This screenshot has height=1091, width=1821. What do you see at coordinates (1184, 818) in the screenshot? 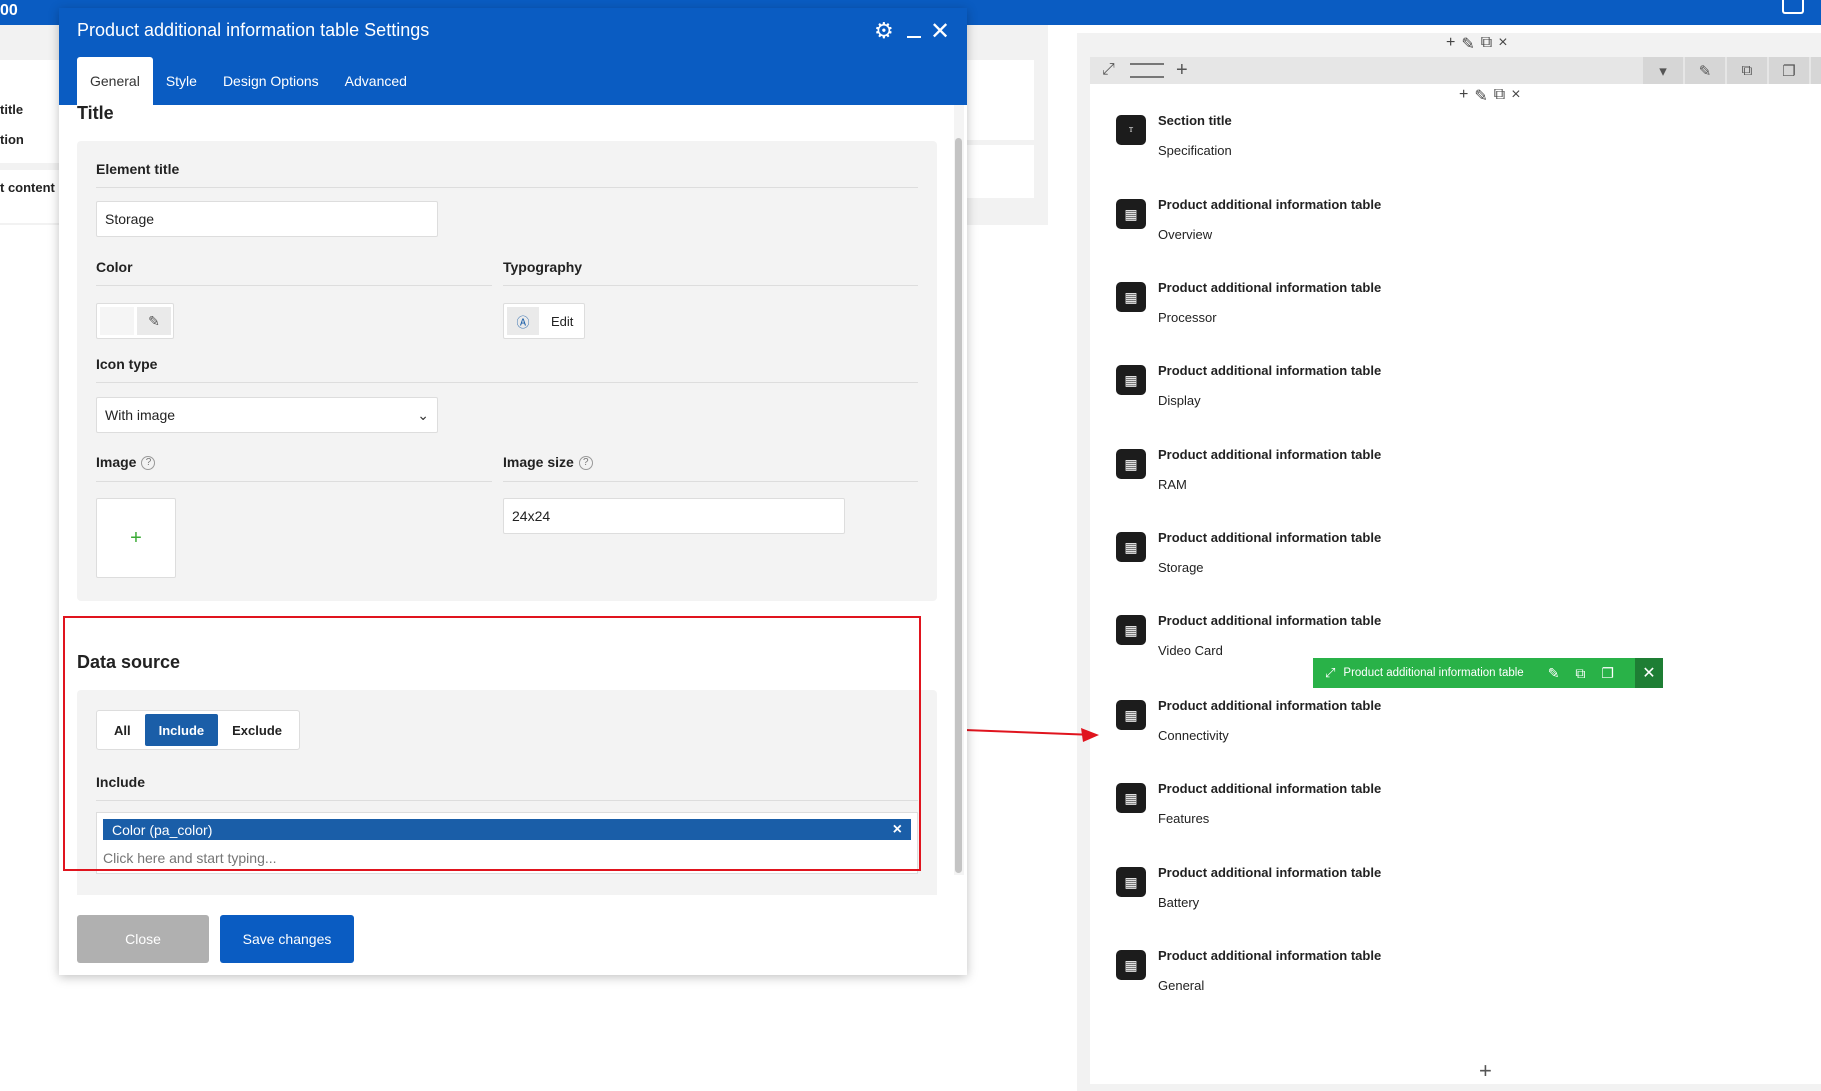
I see `element-subtitle: Features` at bounding box center [1184, 818].